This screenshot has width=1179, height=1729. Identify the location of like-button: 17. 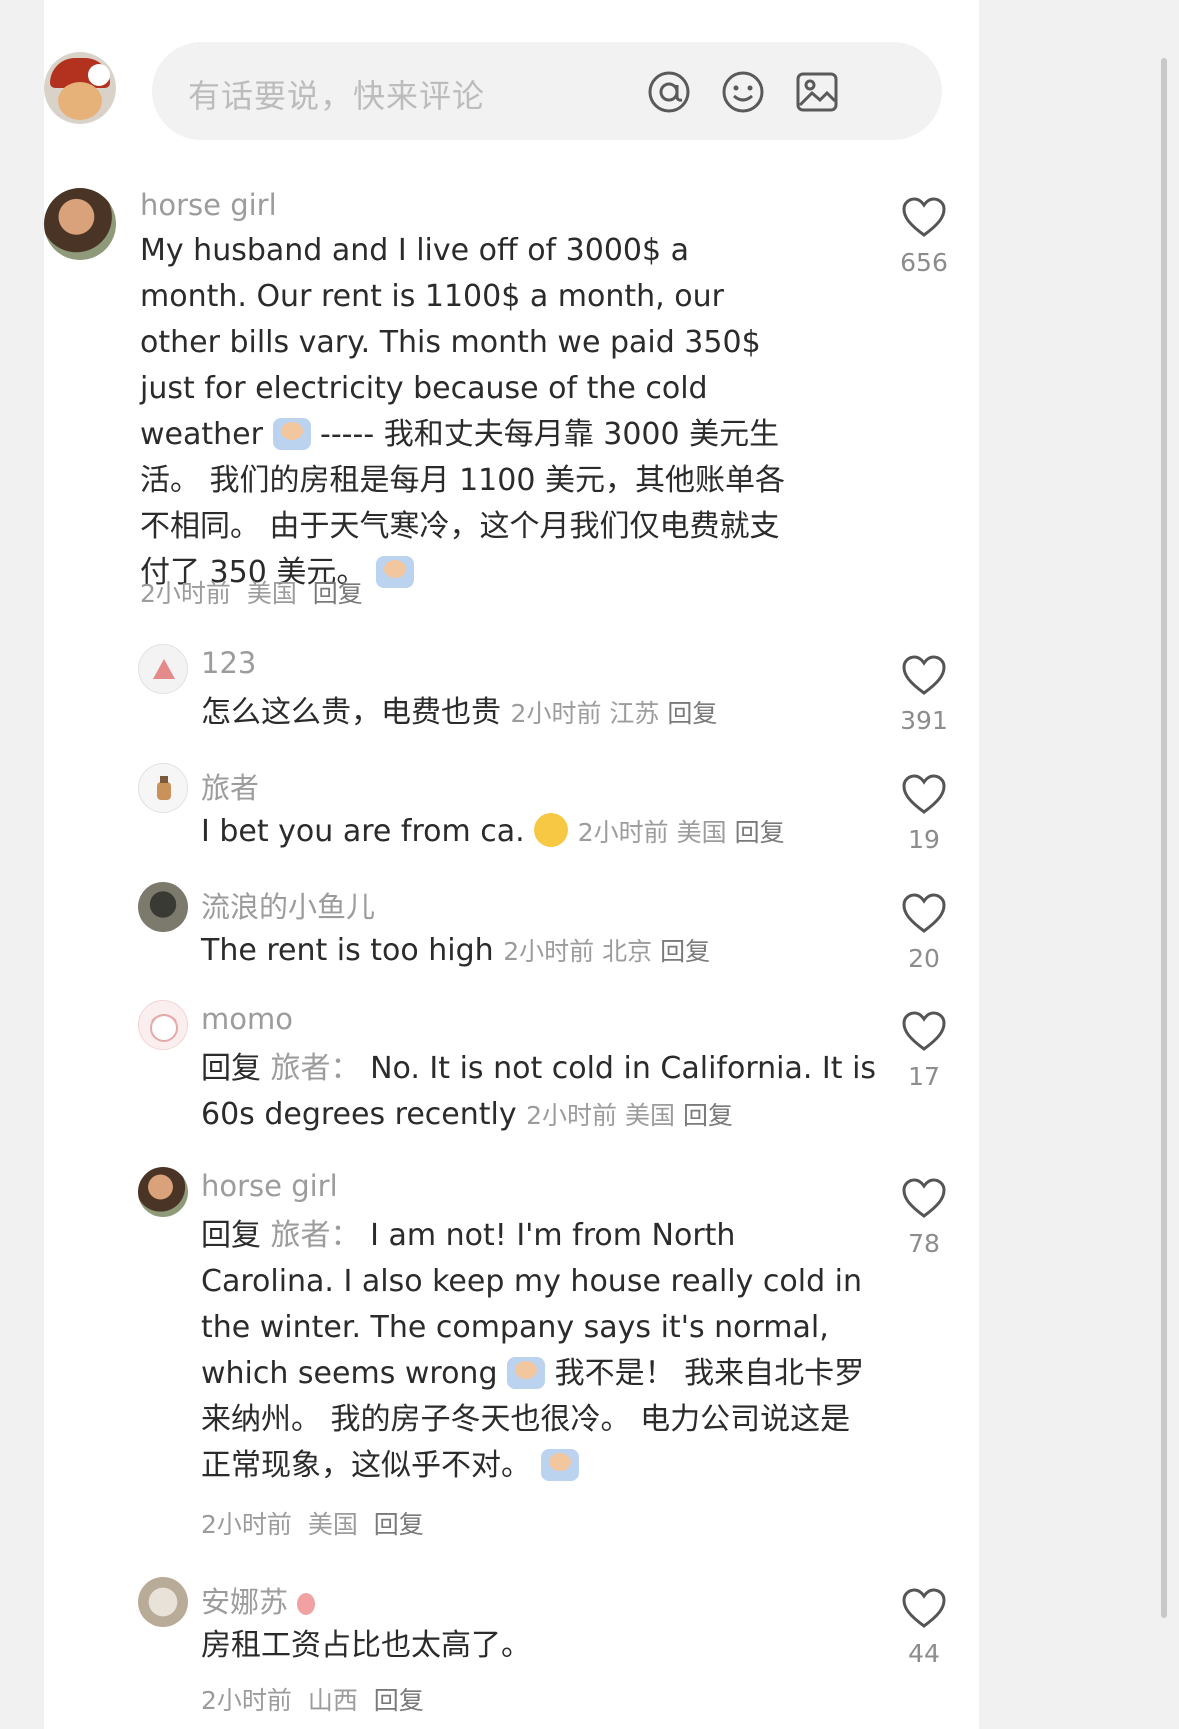
(924, 1050).